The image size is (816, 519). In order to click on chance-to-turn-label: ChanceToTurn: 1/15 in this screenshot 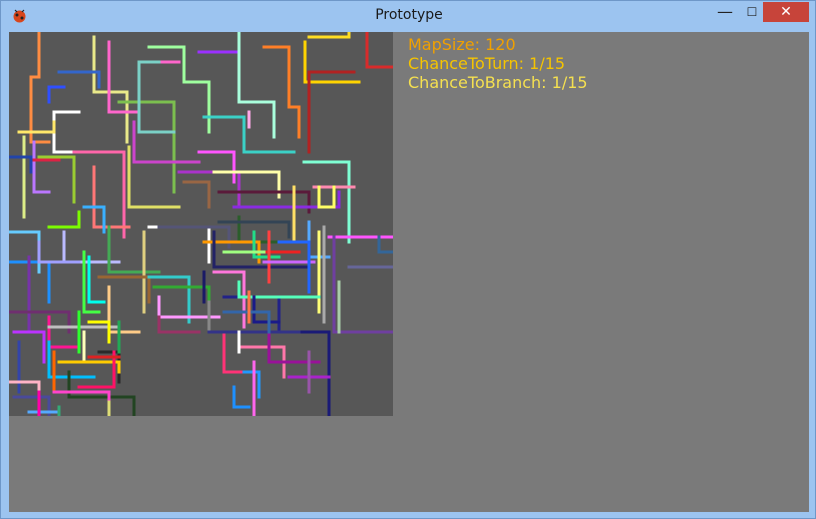, I will do `click(487, 63)`.